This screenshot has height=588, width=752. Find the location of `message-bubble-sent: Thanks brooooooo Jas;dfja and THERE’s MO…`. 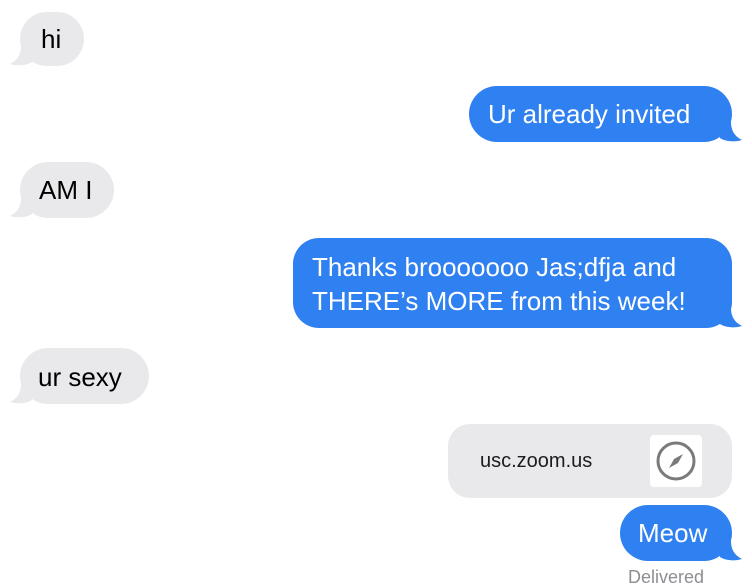

message-bubble-sent: Thanks brooooooo Jas;dfja and THERE’s MO… is located at coordinates (512, 283).